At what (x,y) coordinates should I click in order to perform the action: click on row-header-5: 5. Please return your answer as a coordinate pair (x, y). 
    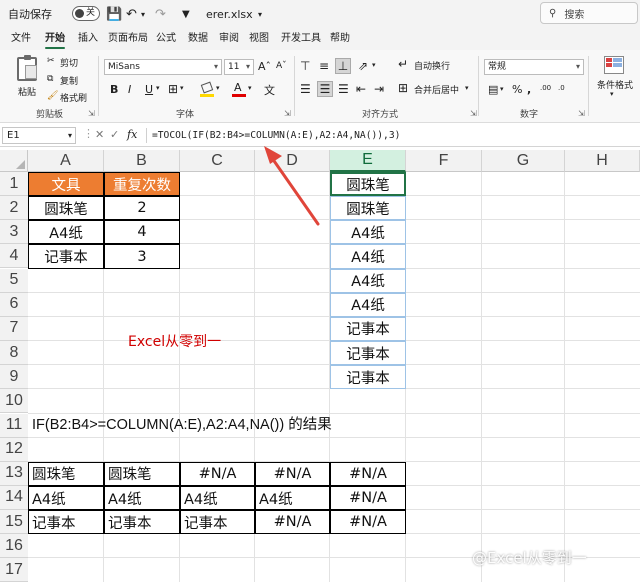
    Looking at the image, I should click on (14, 280).